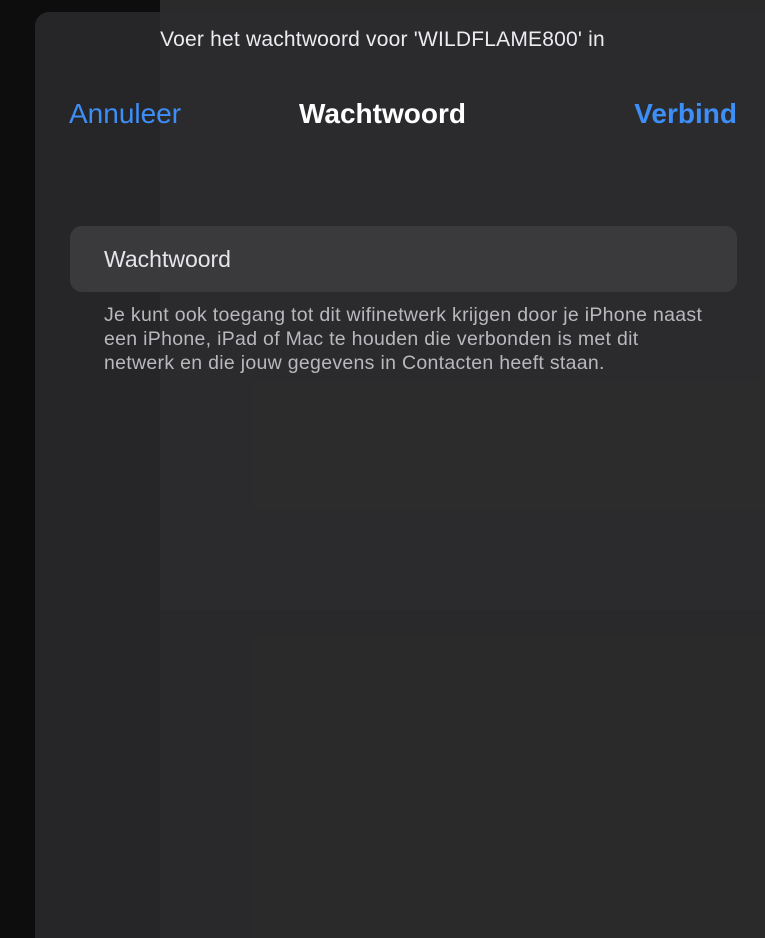  What do you see at coordinates (420, 259) in the screenshot?
I see `password-input` at bounding box center [420, 259].